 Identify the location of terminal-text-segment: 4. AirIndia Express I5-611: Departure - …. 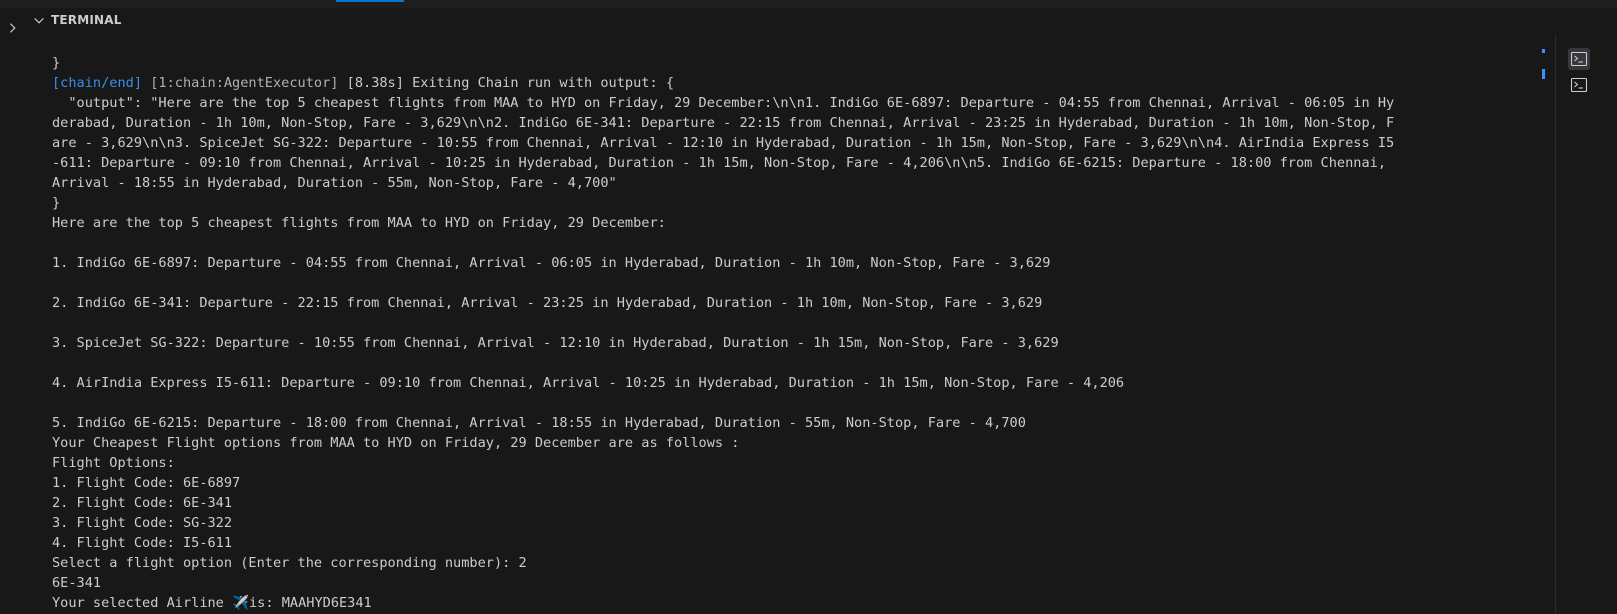
(588, 383).